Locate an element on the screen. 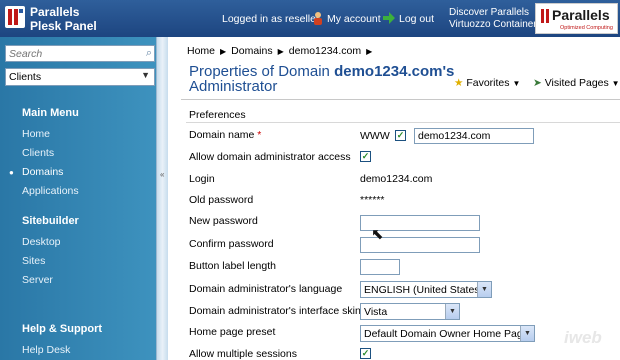 The height and width of the screenshot is (360, 620). logged-in-text: Logged in as reseller is located at coordinates (271, 19).